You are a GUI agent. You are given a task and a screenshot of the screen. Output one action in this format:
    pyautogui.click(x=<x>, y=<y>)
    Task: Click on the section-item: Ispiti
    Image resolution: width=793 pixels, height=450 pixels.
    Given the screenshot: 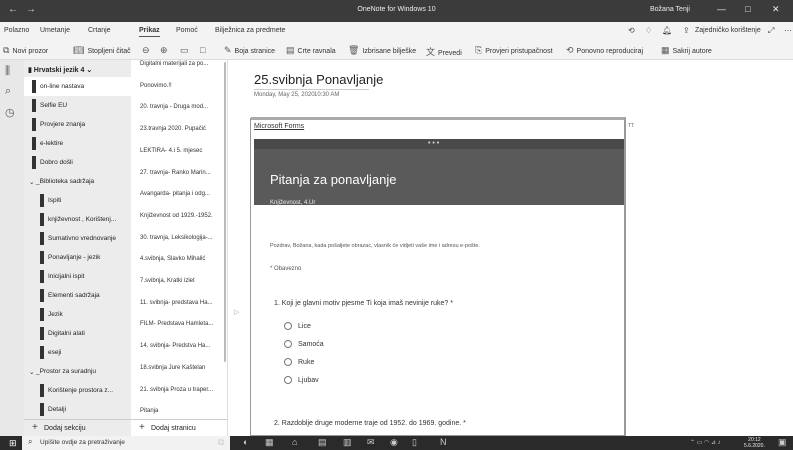 What is the action you would take?
    pyautogui.click(x=77, y=200)
    